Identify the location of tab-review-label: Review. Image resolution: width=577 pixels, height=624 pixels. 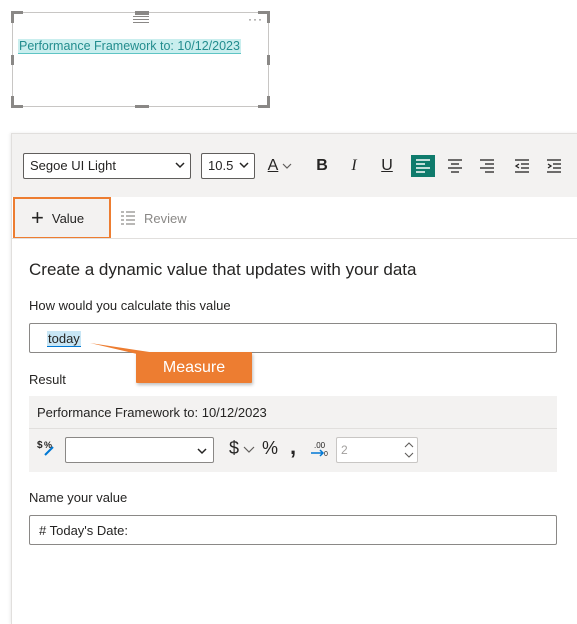
(165, 218).